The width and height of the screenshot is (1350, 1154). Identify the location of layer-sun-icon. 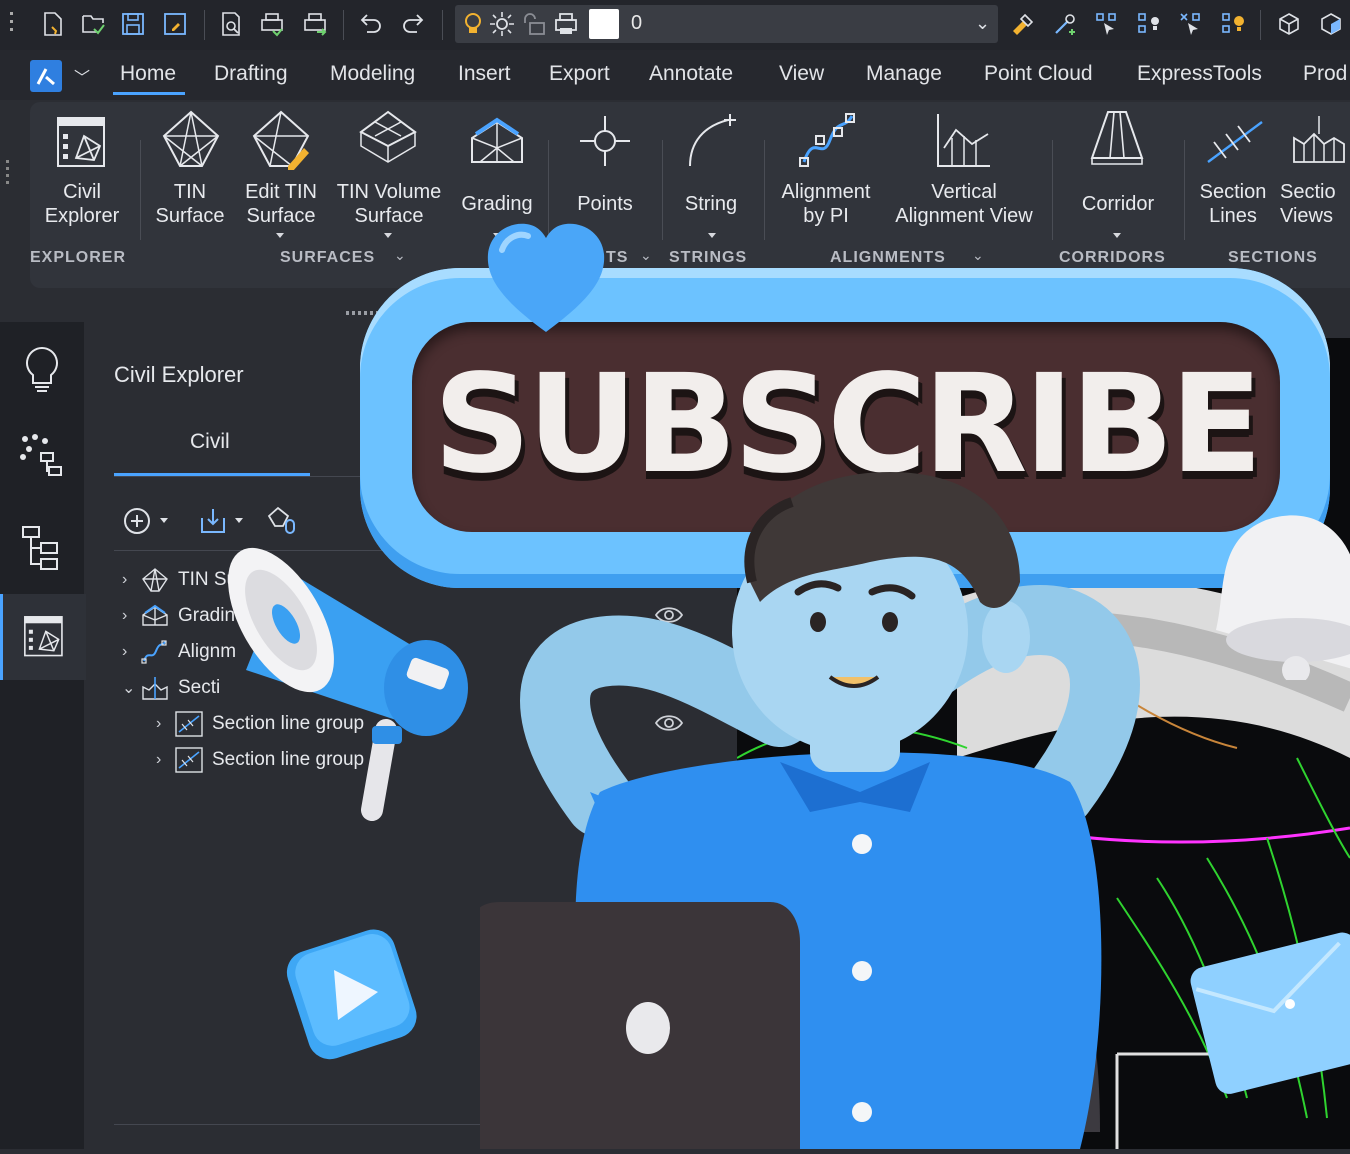
(502, 26).